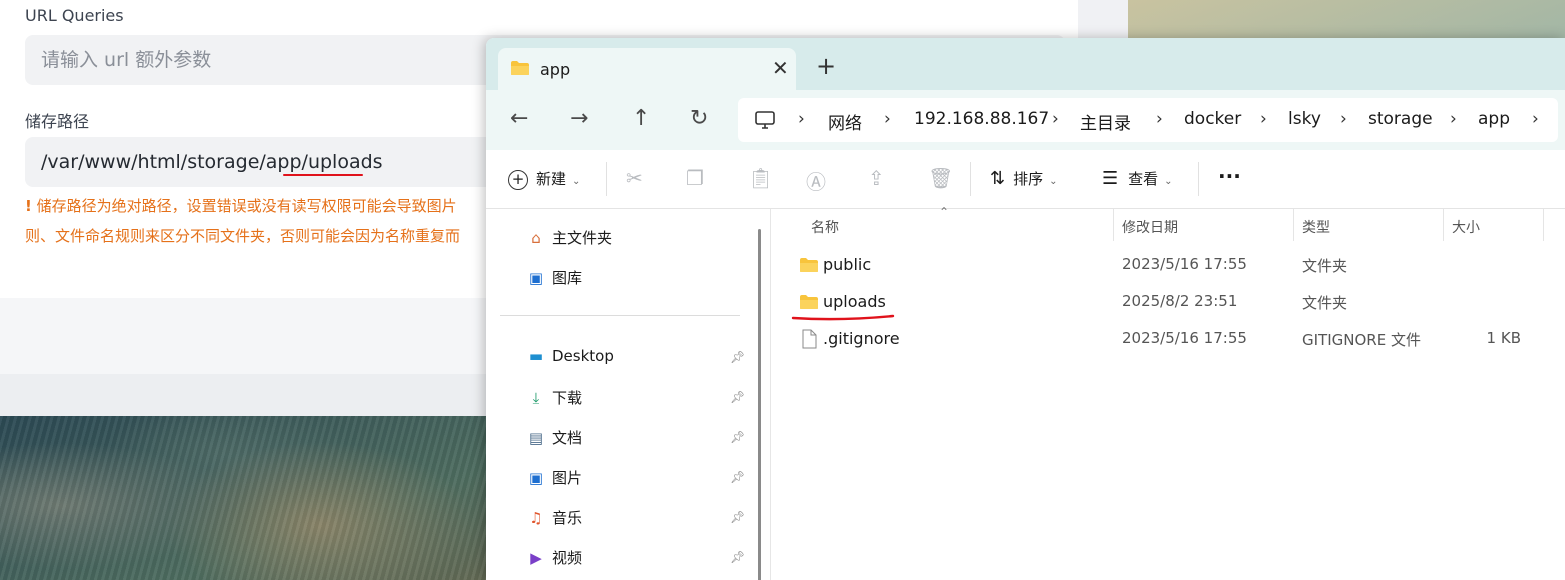 This screenshot has width=1565, height=580. Describe the element at coordinates (634, 178) in the screenshot. I see `cut-icon: ✂` at that location.